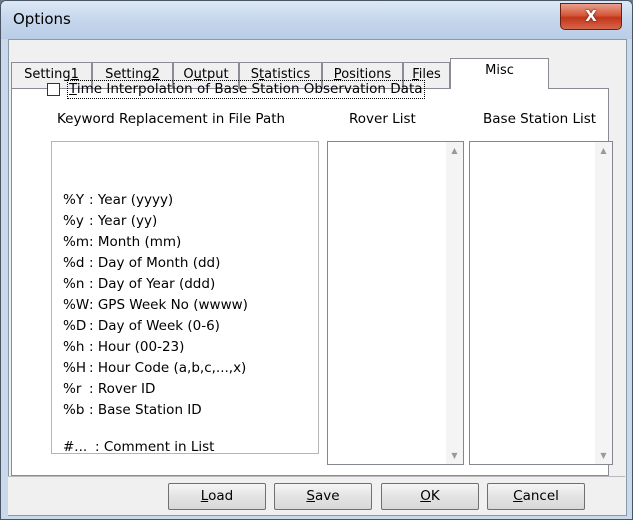  I want to click on title-bar: Options X, so click(316, 20).